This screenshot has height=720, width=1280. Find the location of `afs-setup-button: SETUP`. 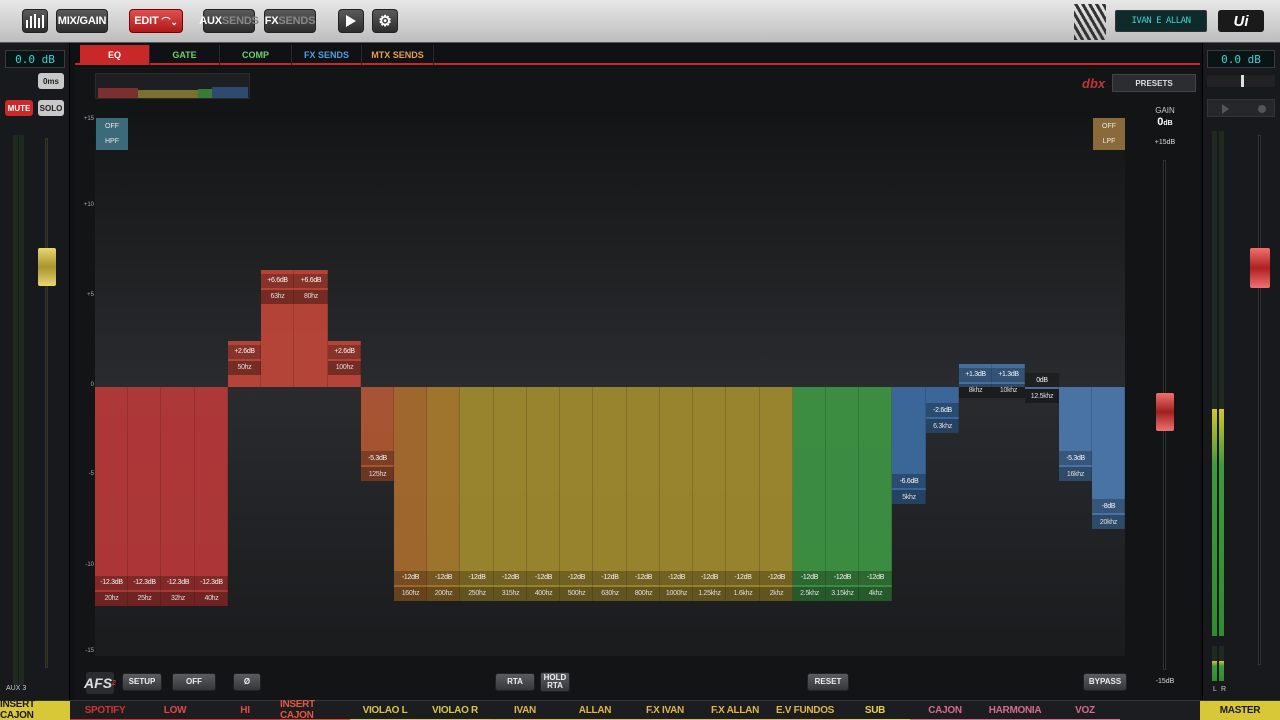

afs-setup-button: SETUP is located at coordinates (142, 682).